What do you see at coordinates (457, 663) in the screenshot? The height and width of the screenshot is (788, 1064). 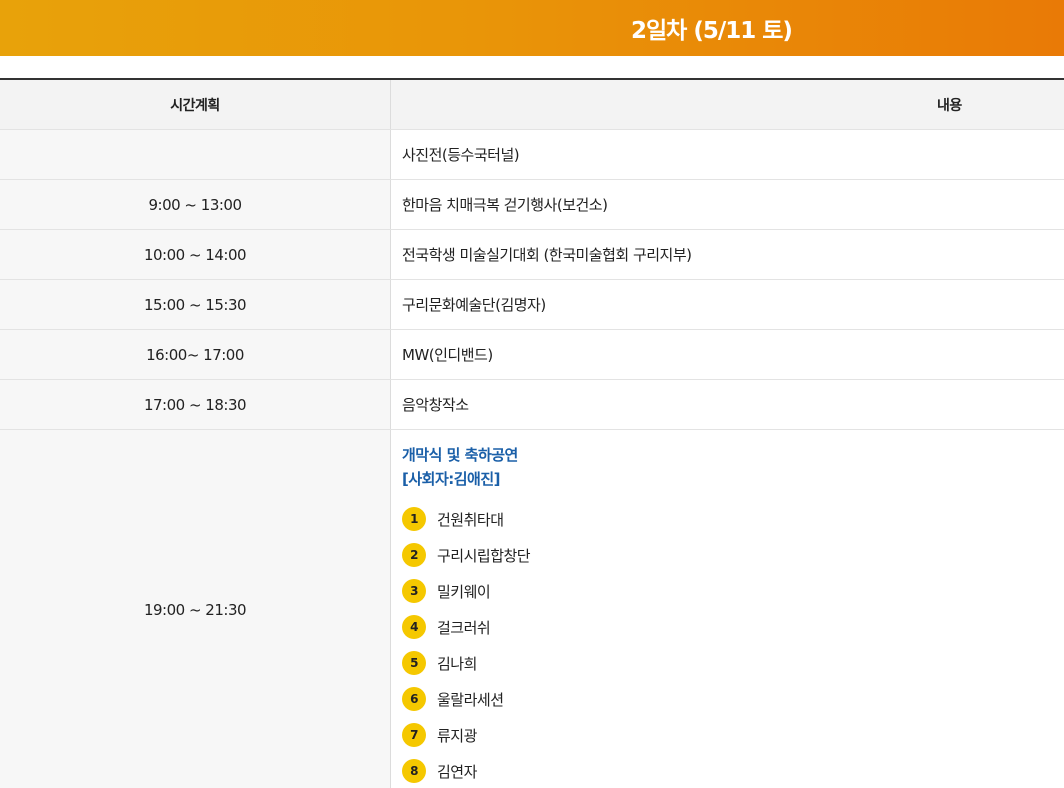 I see `performer-name: 김나희` at bounding box center [457, 663].